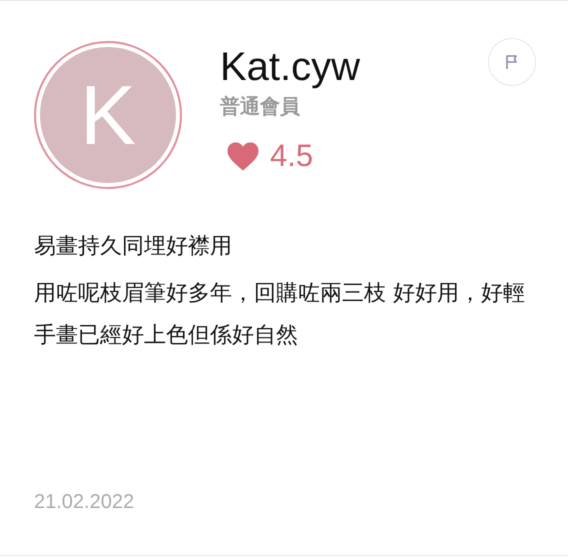 This screenshot has height=558, width=568. I want to click on review-title: 易畫持久同埋好襟用, so click(133, 247).